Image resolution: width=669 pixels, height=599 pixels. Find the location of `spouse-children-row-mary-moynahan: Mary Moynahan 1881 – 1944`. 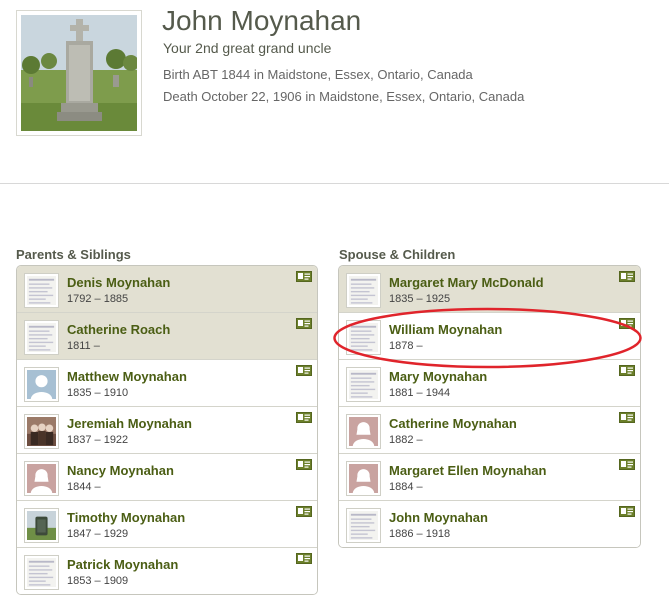

spouse-children-row-mary-moynahan: Mary Moynahan 1881 – 1944 is located at coordinates (489, 383).